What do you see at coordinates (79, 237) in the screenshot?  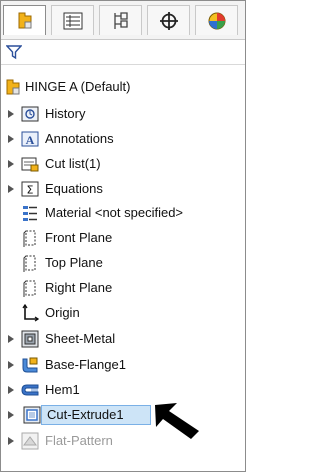 I see `tree-item-label: Front Plane` at bounding box center [79, 237].